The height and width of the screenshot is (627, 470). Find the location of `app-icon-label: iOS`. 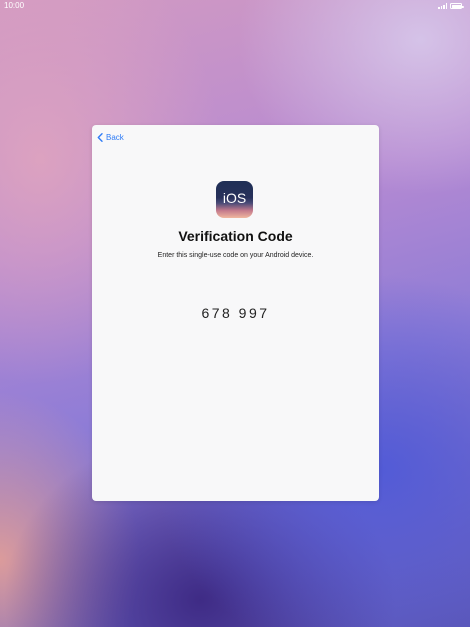

app-icon-label: iOS is located at coordinates (234, 197).